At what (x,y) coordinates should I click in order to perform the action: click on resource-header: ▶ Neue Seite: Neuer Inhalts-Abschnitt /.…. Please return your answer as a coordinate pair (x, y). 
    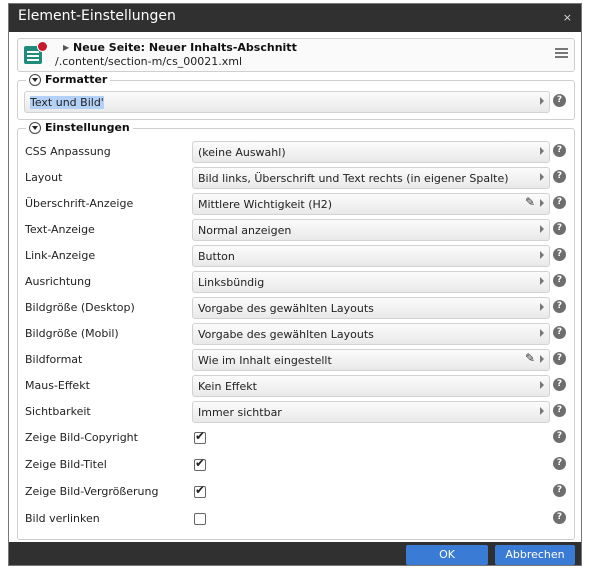
    Looking at the image, I should click on (296, 55).